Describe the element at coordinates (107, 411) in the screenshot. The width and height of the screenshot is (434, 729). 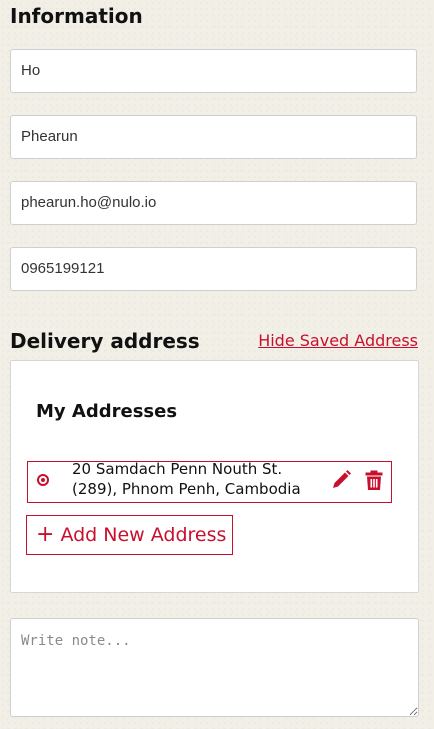
I see `my-addresses-title: My Addresses` at that location.